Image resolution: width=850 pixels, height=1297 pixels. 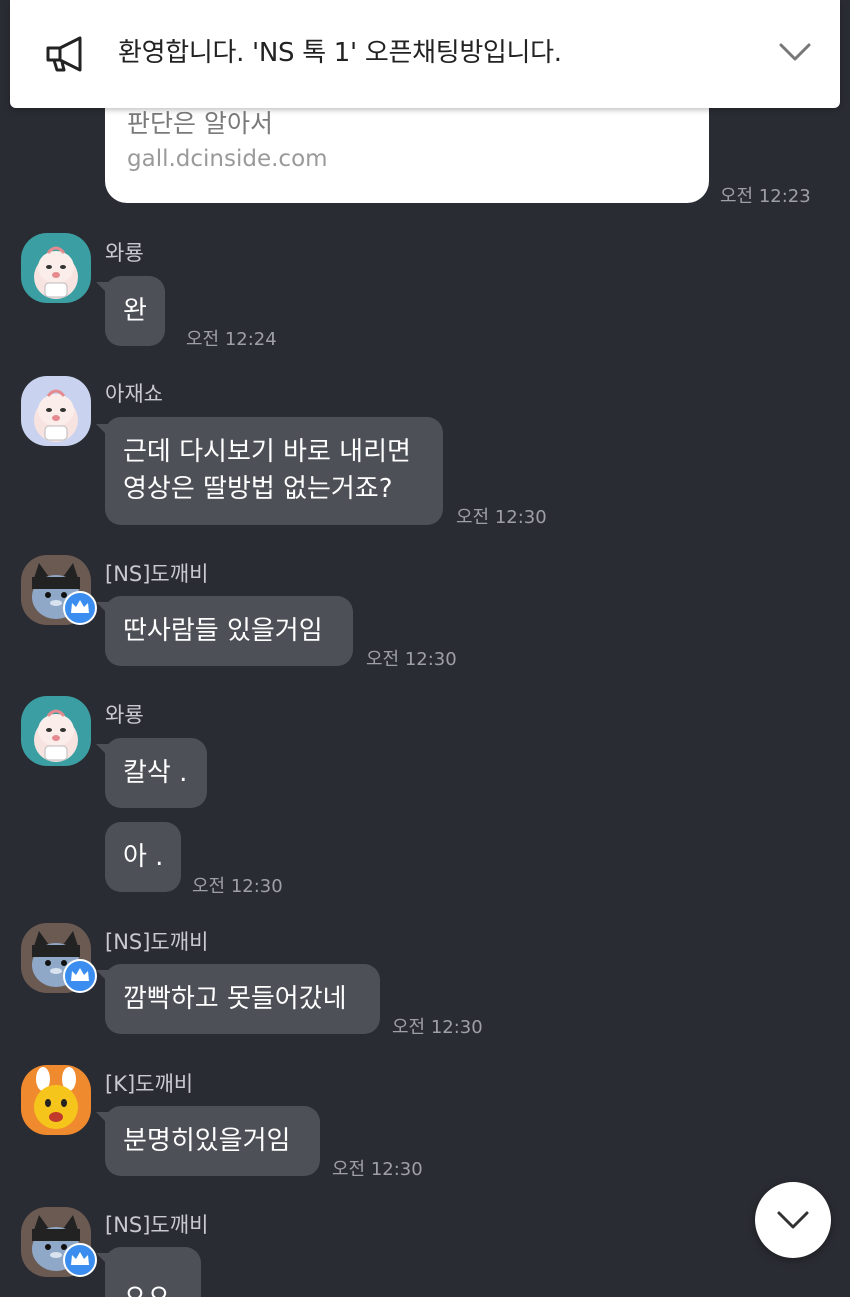 What do you see at coordinates (149, 1084) in the screenshot?
I see `sender-name: [K]도깨비` at bounding box center [149, 1084].